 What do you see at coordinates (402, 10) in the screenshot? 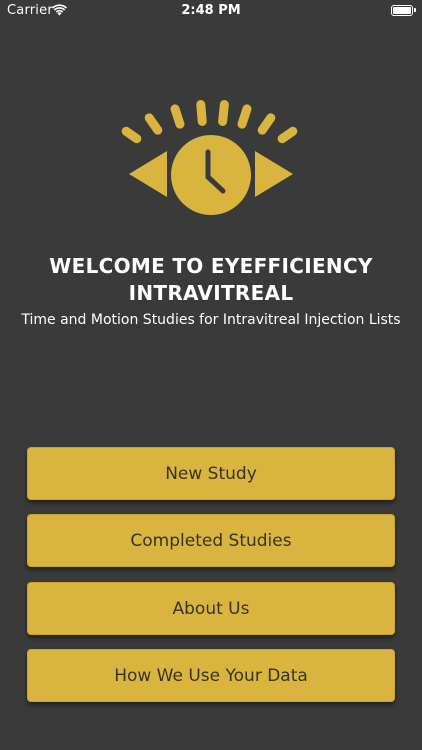
I see `battery-icon` at bounding box center [402, 10].